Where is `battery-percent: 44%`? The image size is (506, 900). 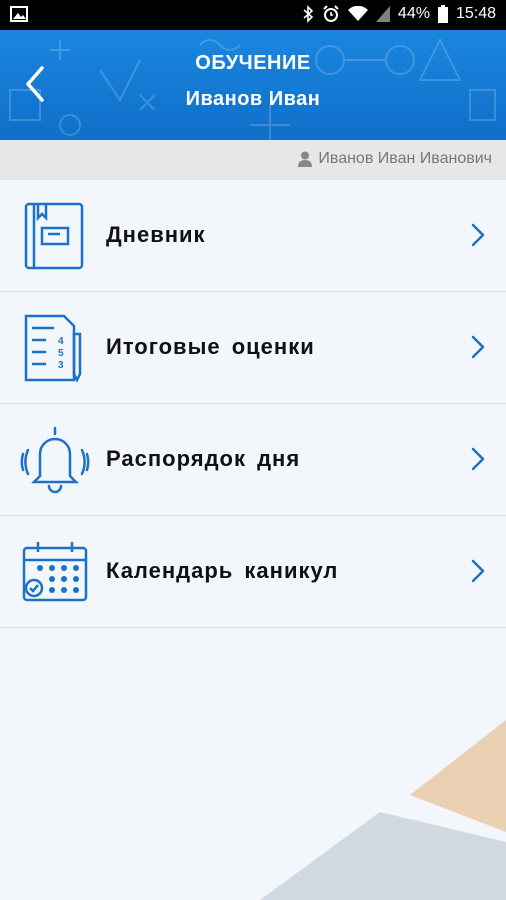
battery-percent: 44% is located at coordinates (413, 13).